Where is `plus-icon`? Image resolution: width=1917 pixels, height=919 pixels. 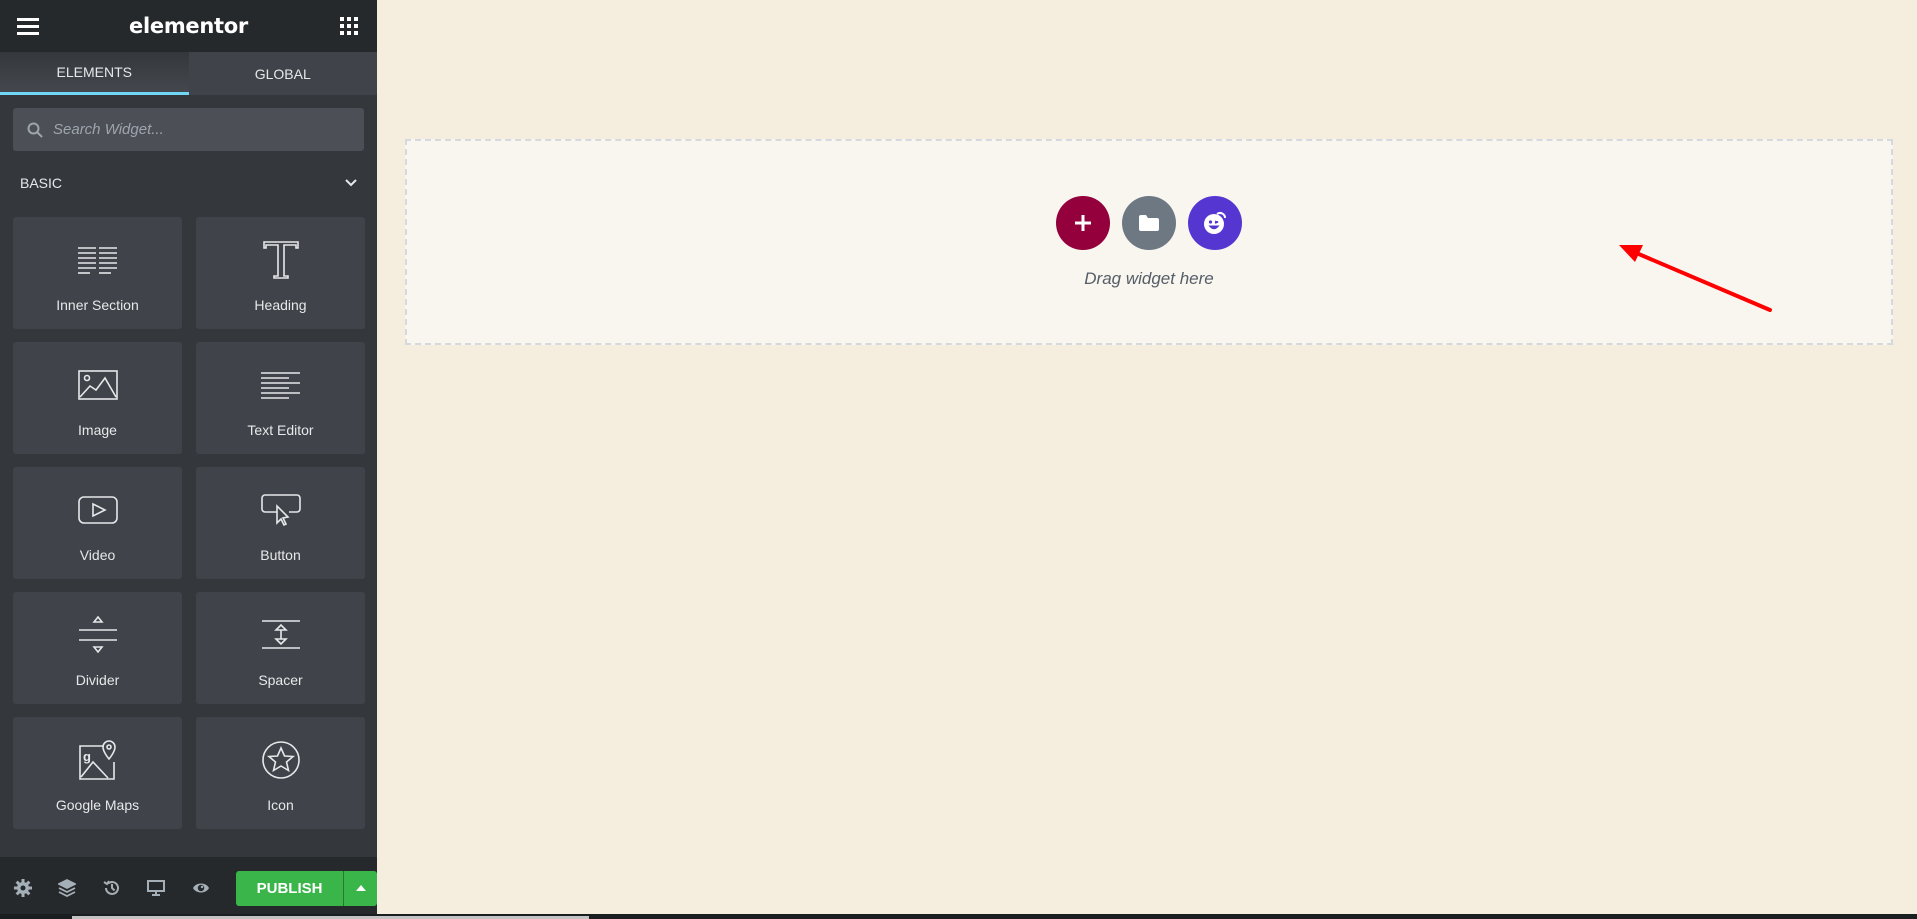 plus-icon is located at coordinates (1083, 223).